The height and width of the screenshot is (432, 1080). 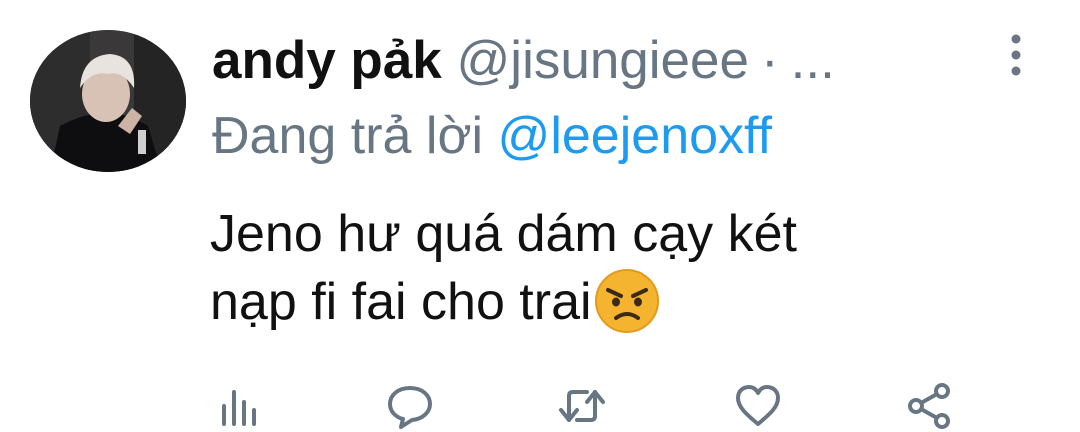 I want to click on avatar, so click(x=108, y=101).